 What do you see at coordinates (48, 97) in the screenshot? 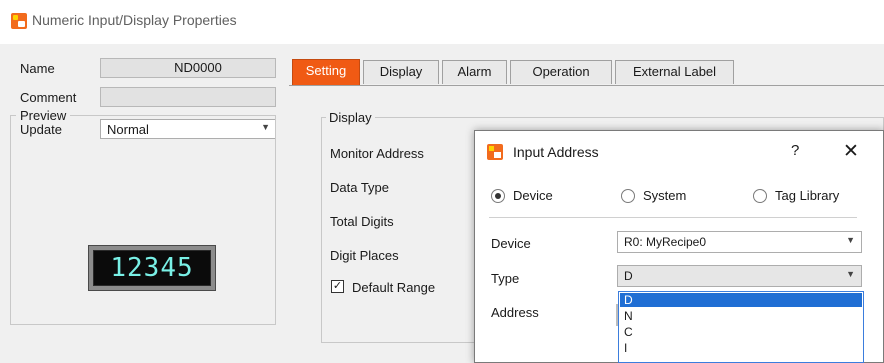
I see `comment-label: Comment` at bounding box center [48, 97].